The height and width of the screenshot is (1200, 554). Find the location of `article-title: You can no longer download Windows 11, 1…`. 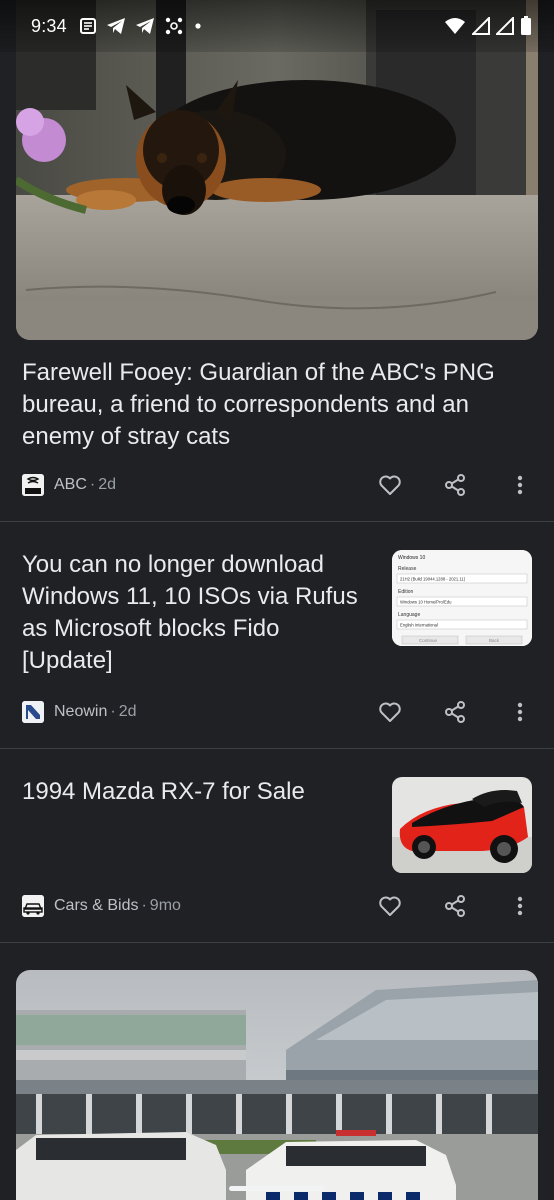

article-title: You can no longer download Windows 11, 1… is located at coordinates (197, 613).